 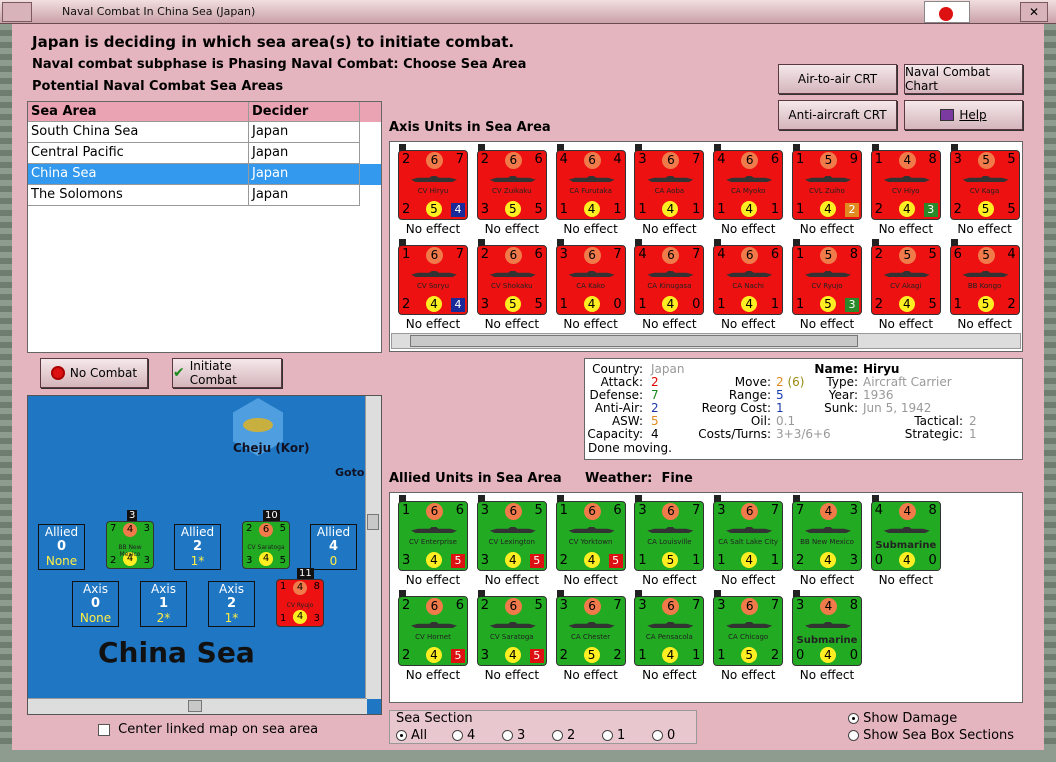 What do you see at coordinates (538, 304) in the screenshot?
I see `counter-value-br: 5` at bounding box center [538, 304].